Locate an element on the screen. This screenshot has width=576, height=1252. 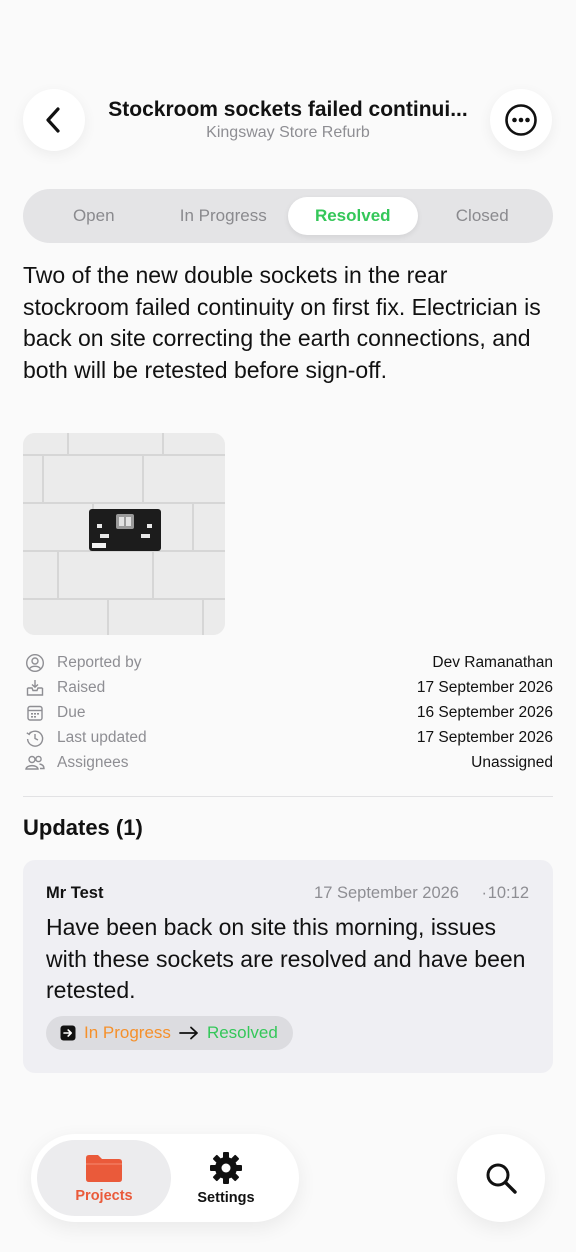
meta-label: Assignees is located at coordinates (93, 762).